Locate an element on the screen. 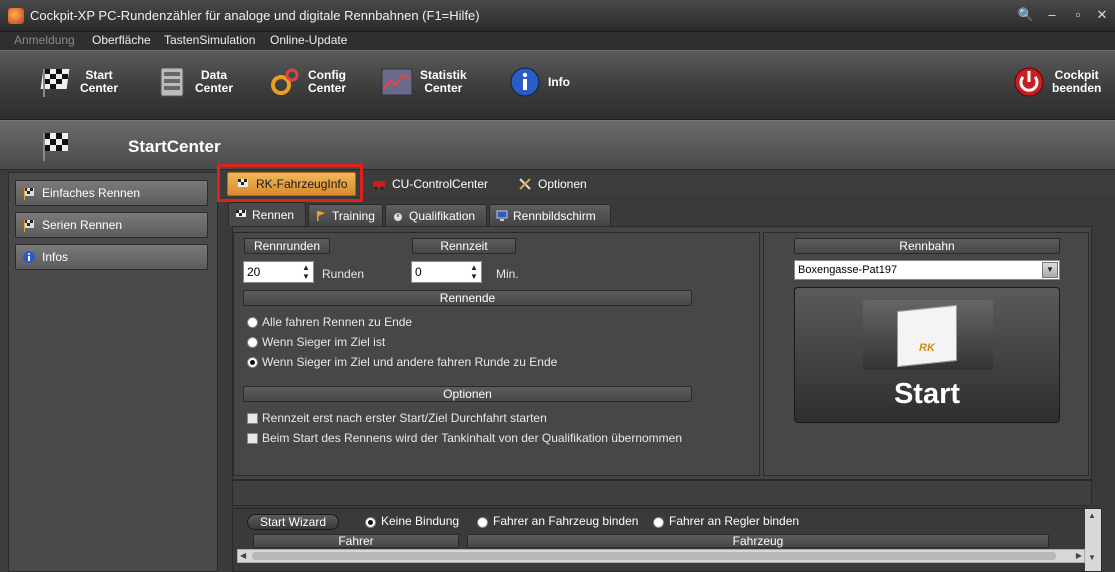 The height and width of the screenshot is (572, 1115). close-button: ✕ is located at coordinates (1102, 15).